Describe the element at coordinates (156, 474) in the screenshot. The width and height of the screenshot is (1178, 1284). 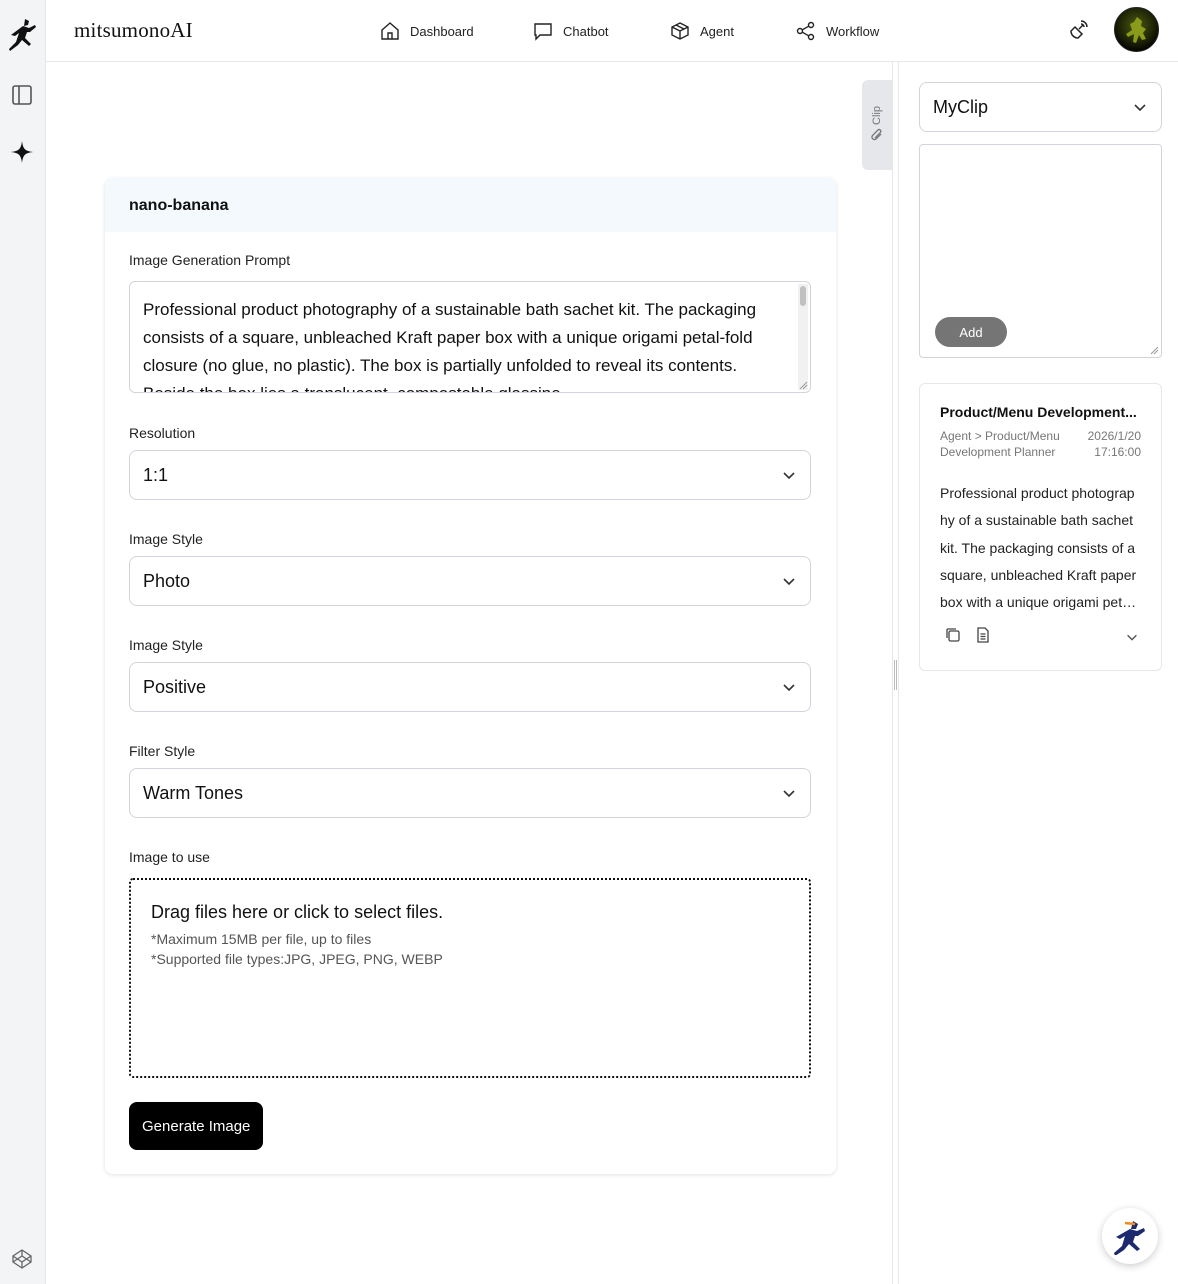
I see `resolution-value: 1:1` at that location.